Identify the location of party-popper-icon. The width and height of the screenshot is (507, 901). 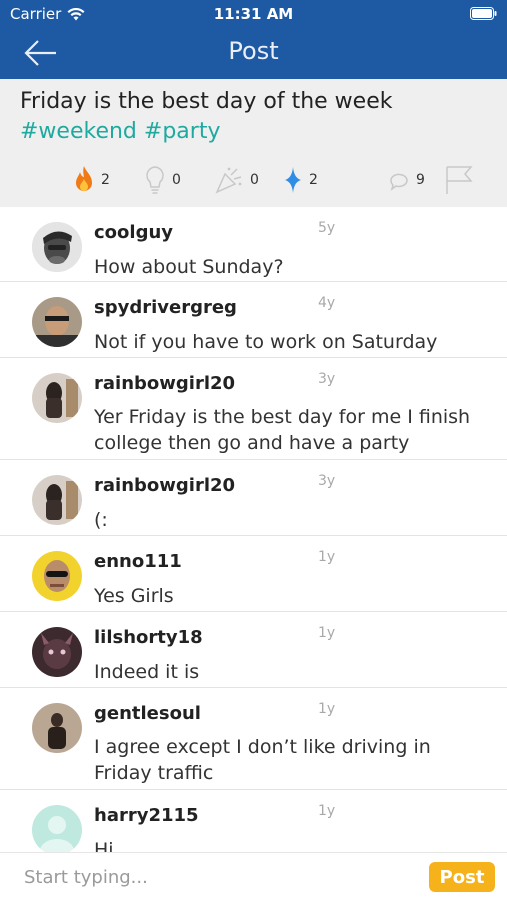
(228, 180).